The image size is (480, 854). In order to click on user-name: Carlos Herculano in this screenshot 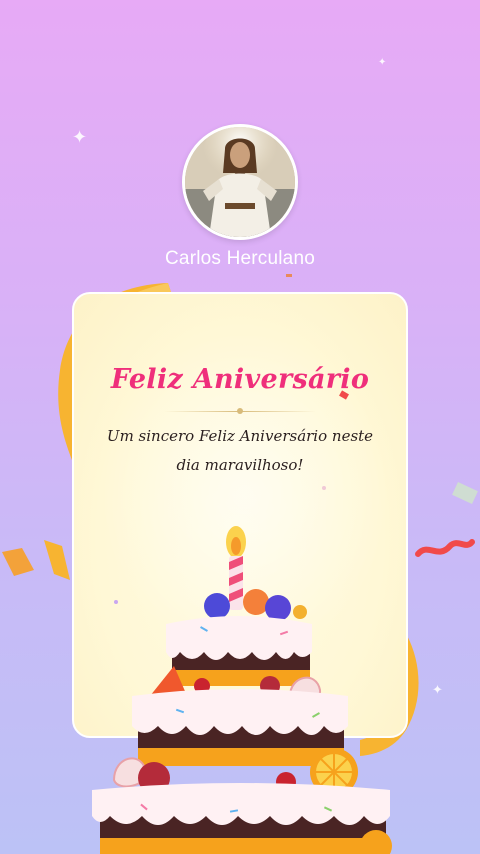, I will do `click(240, 258)`.